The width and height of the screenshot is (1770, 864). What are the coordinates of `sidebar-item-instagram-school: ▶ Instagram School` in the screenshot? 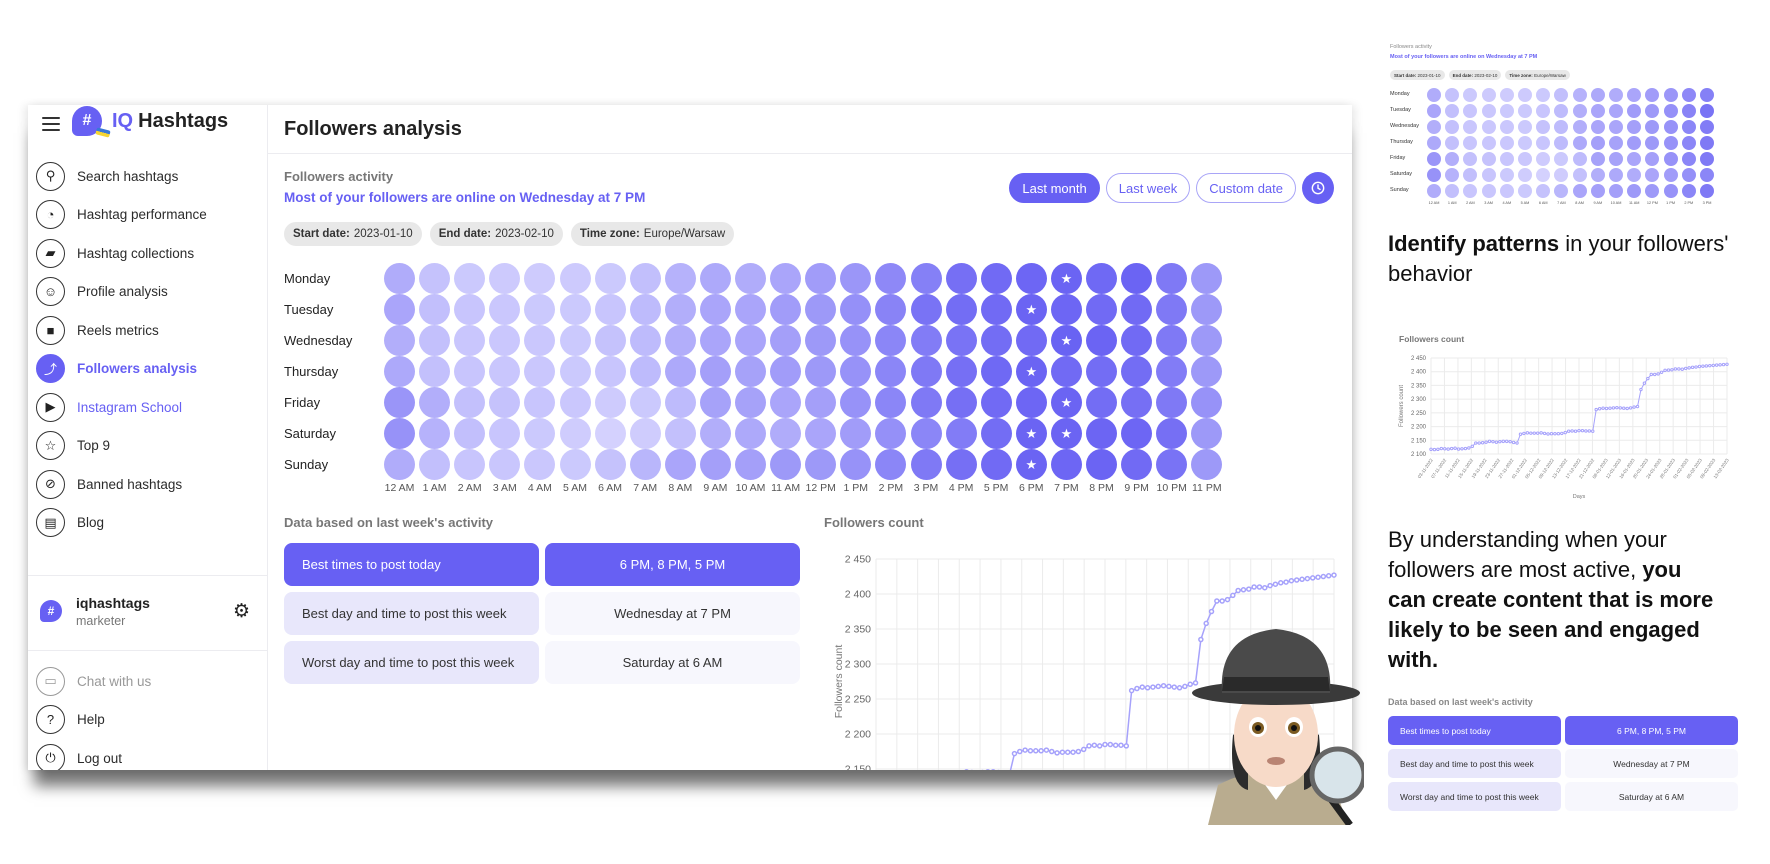 It's located at (149, 407).